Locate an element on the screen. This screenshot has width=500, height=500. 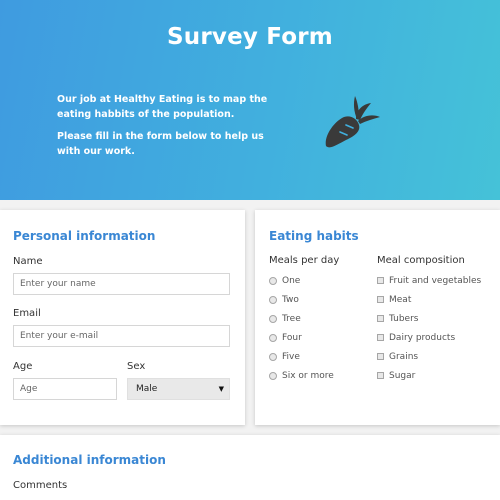
meal-composition-label: Meal composition is located at coordinates (421, 260).